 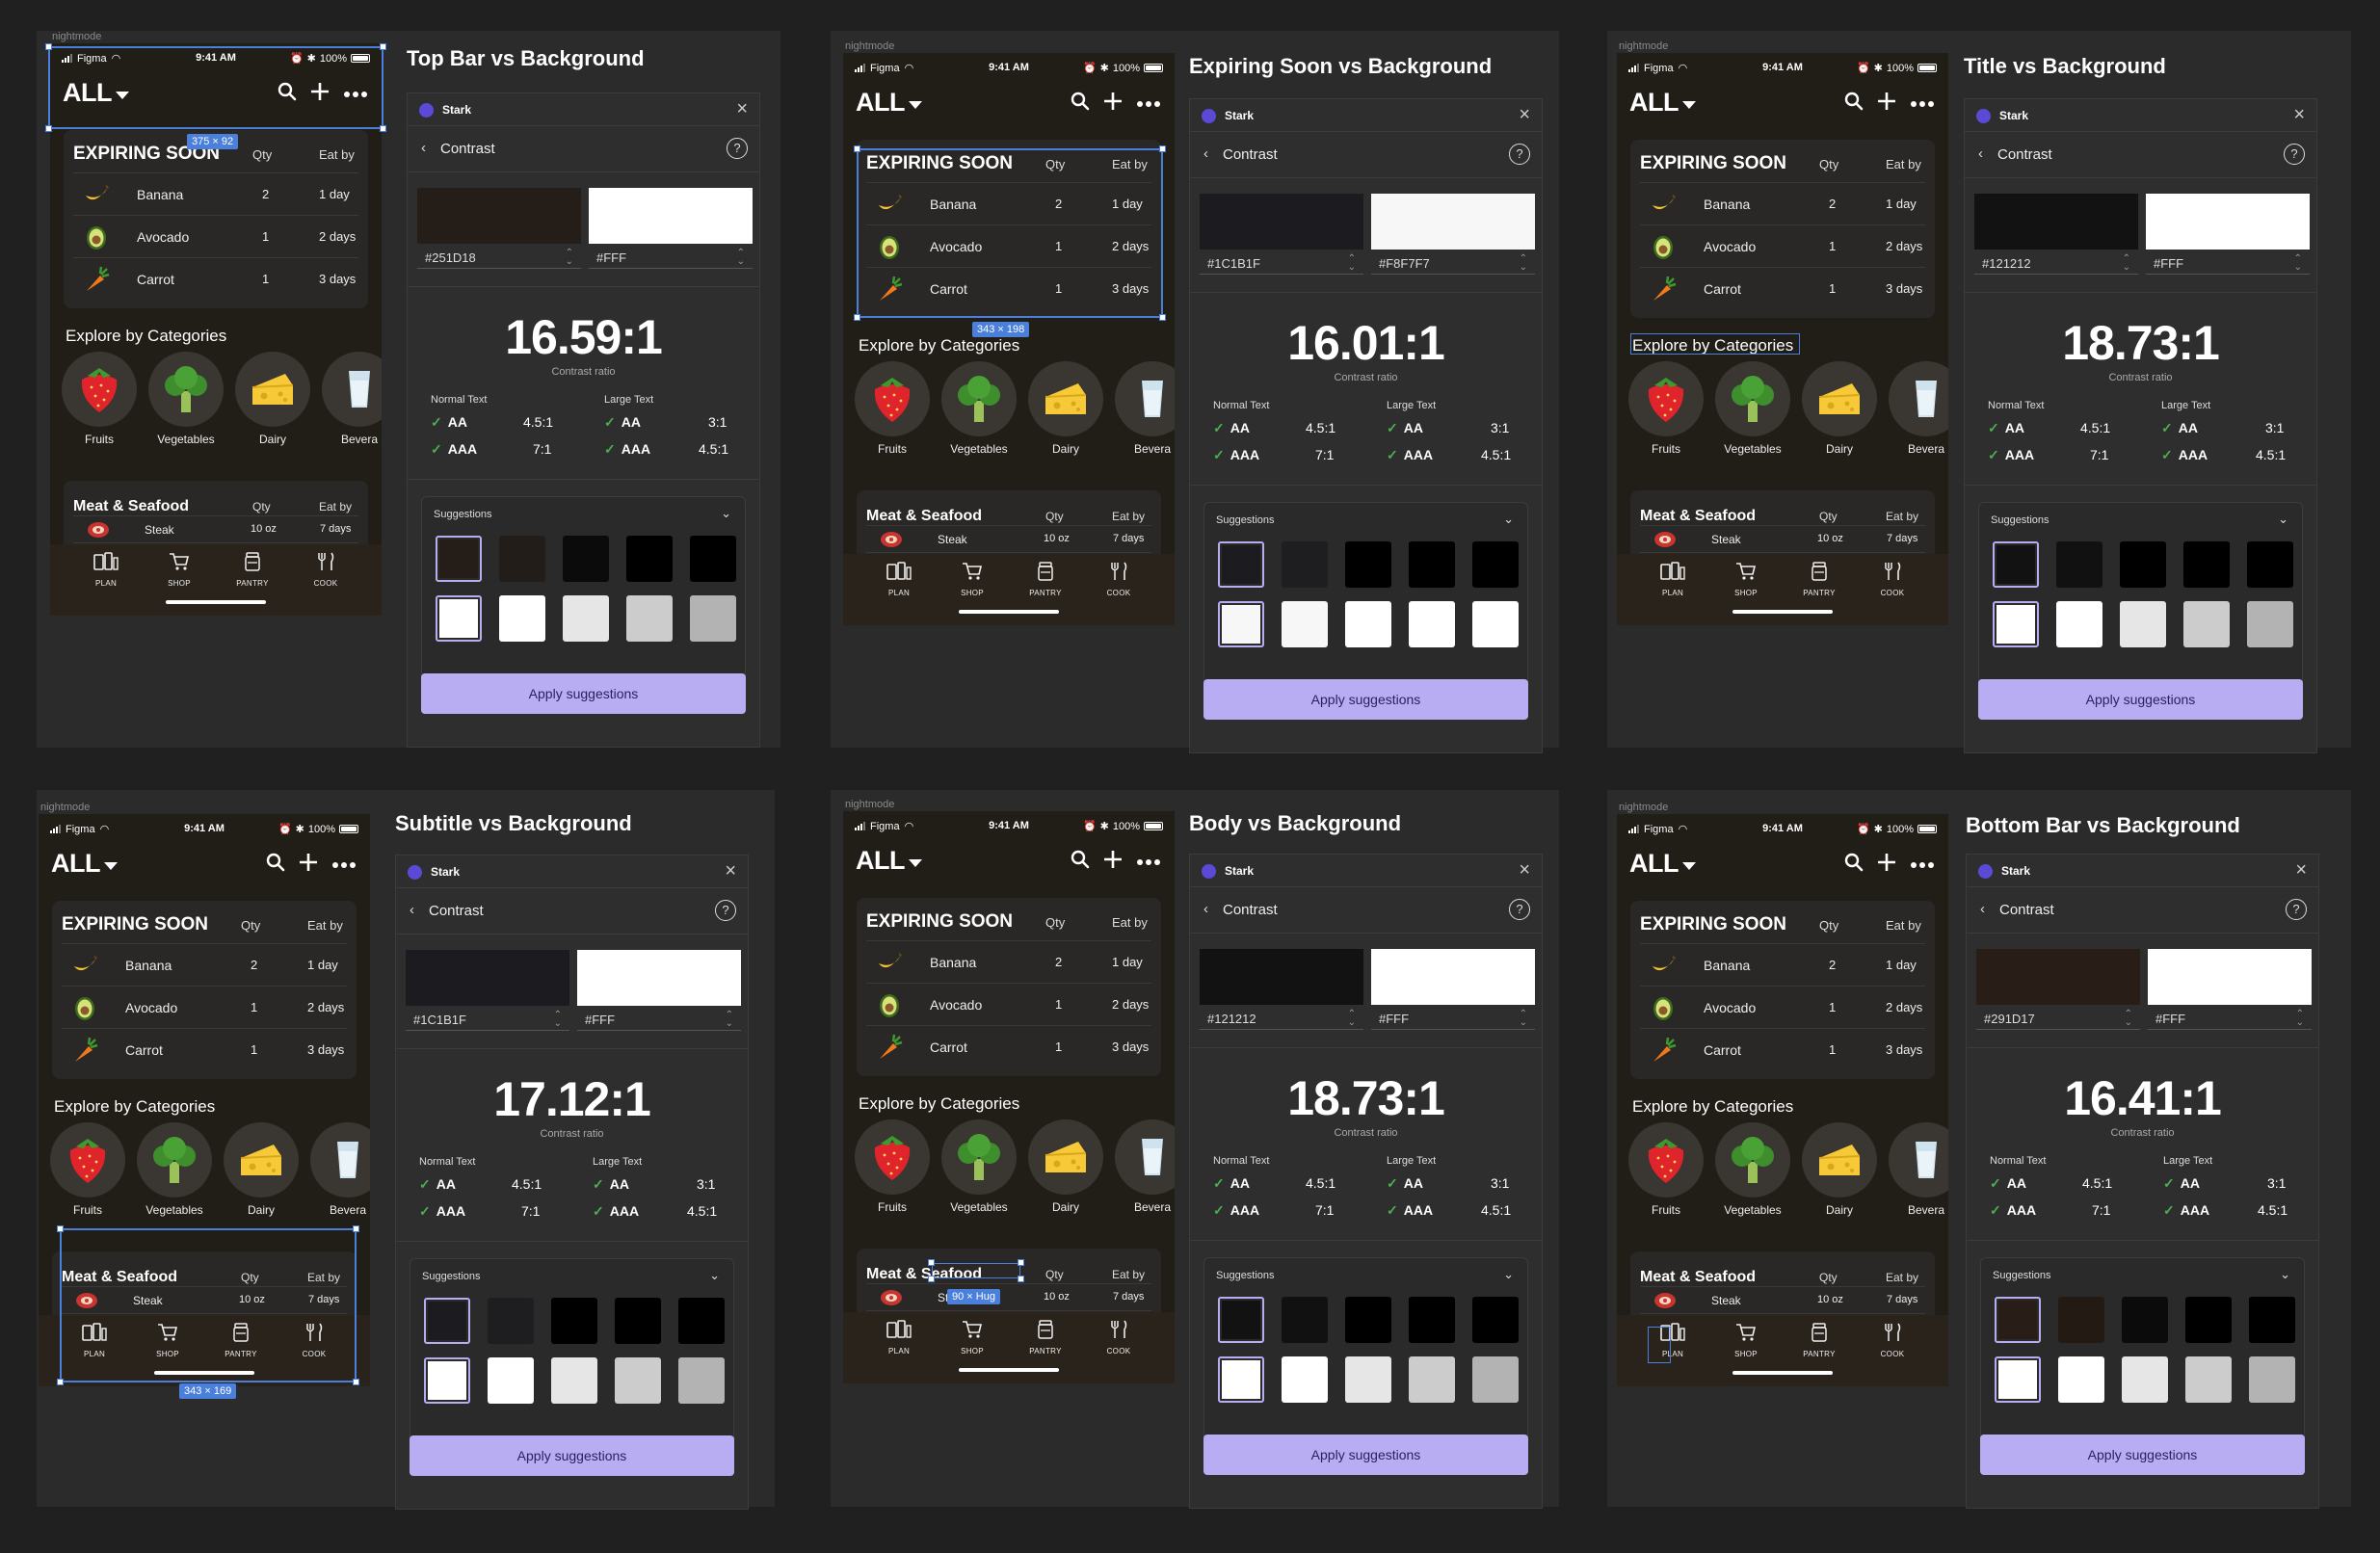 What do you see at coordinates (1453, 263) in the screenshot?
I see `background-hex-input: #F8F7F7 ⌃ ⌄` at bounding box center [1453, 263].